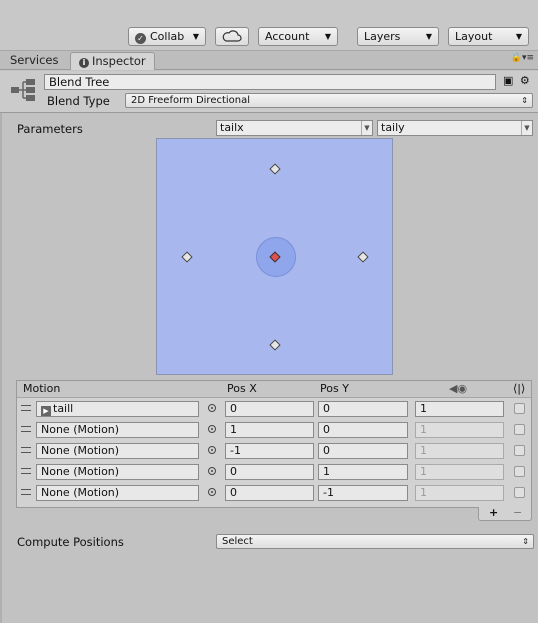  I want to click on cloud-button, so click(232, 36).